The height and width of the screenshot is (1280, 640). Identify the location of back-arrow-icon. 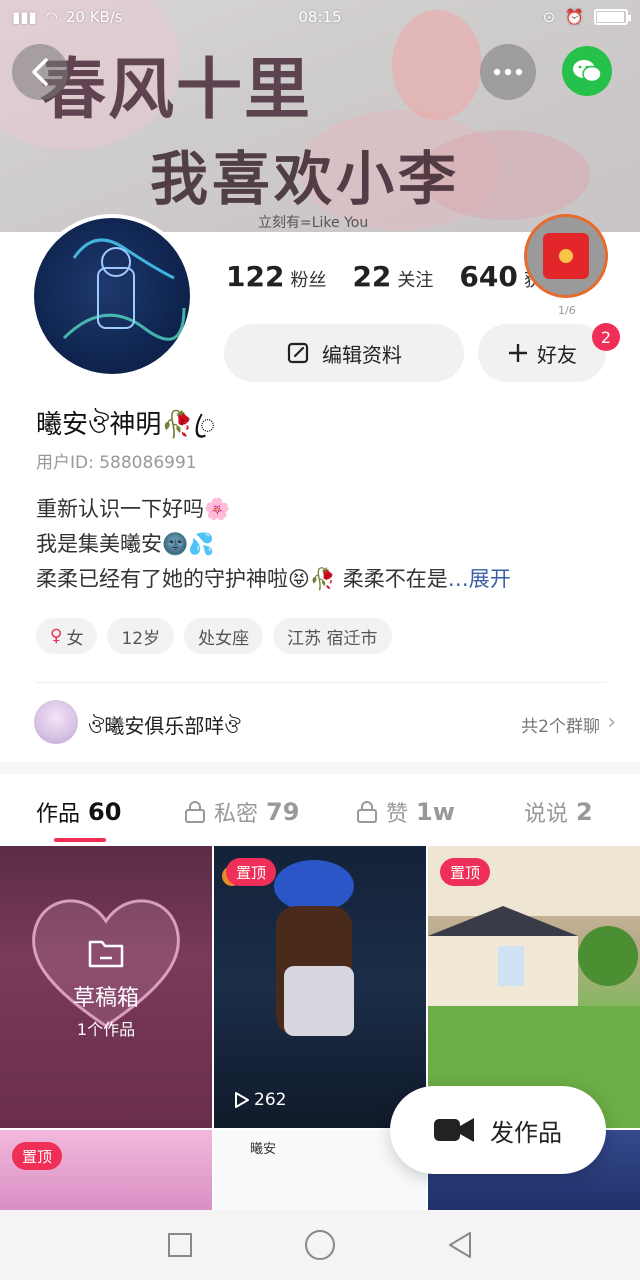
(40, 72).